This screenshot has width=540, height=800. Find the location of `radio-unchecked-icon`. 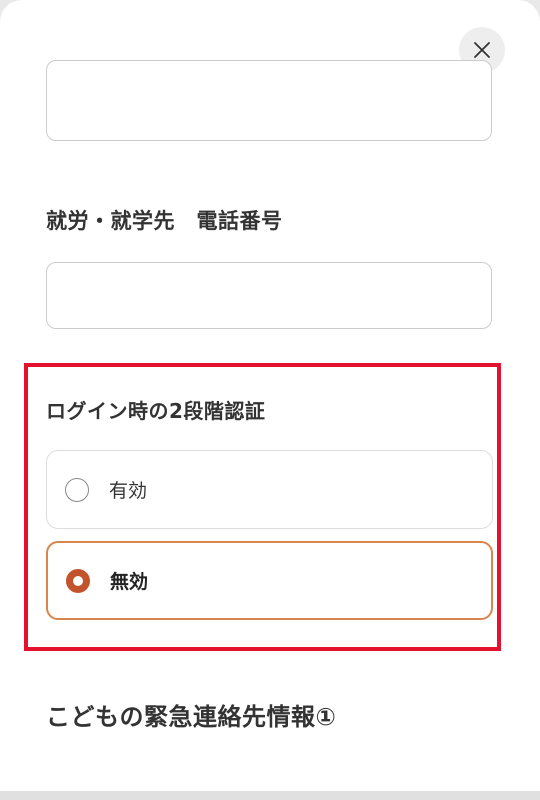

radio-unchecked-icon is located at coordinates (77, 489).